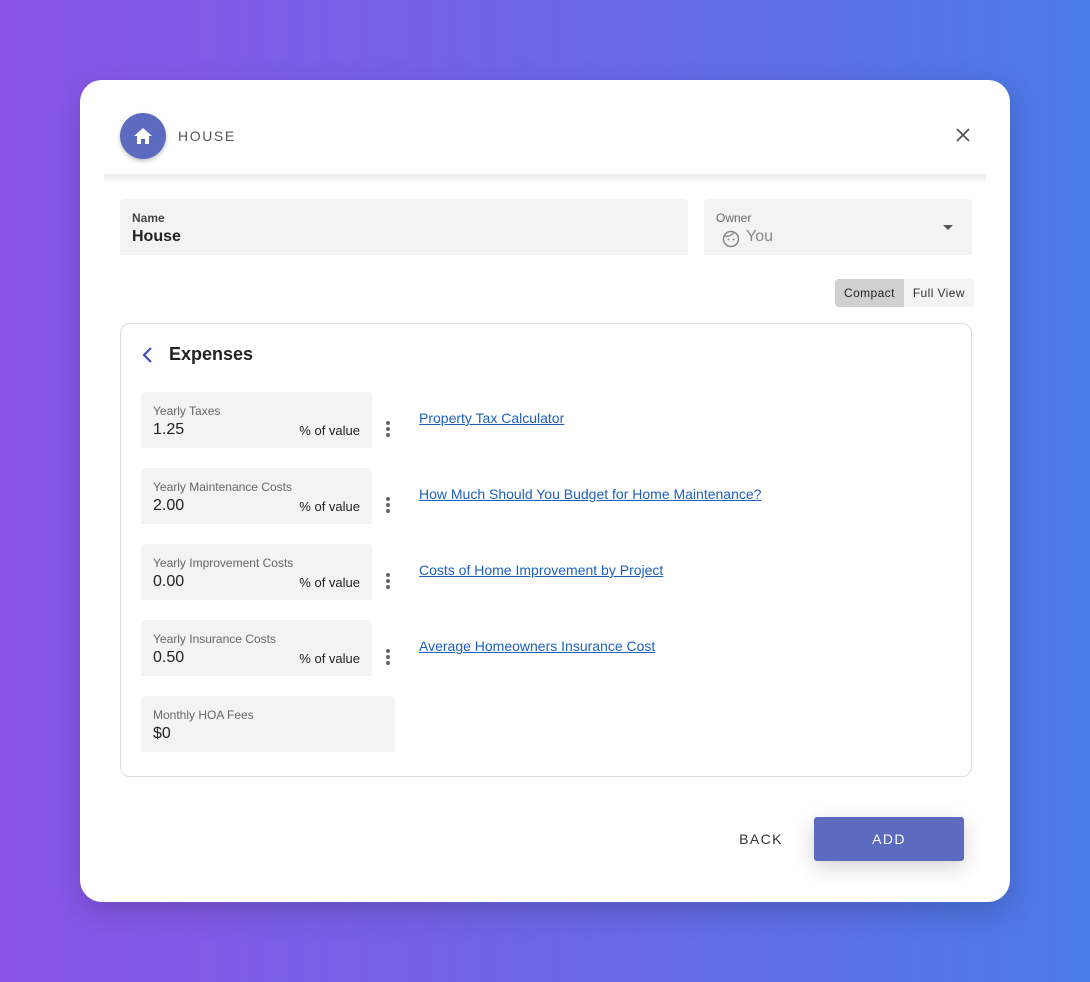 The image size is (1090, 982). Describe the element at coordinates (491, 418) in the screenshot. I see `property-tax-link: Property Tax Calculator` at that location.